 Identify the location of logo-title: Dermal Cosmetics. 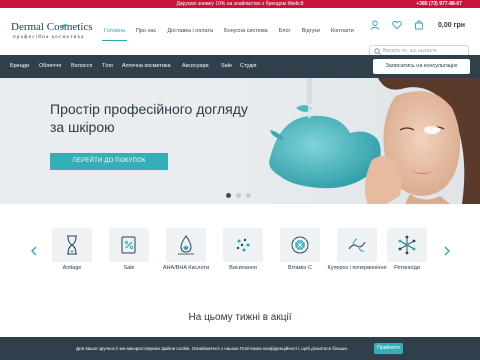
(52, 27).